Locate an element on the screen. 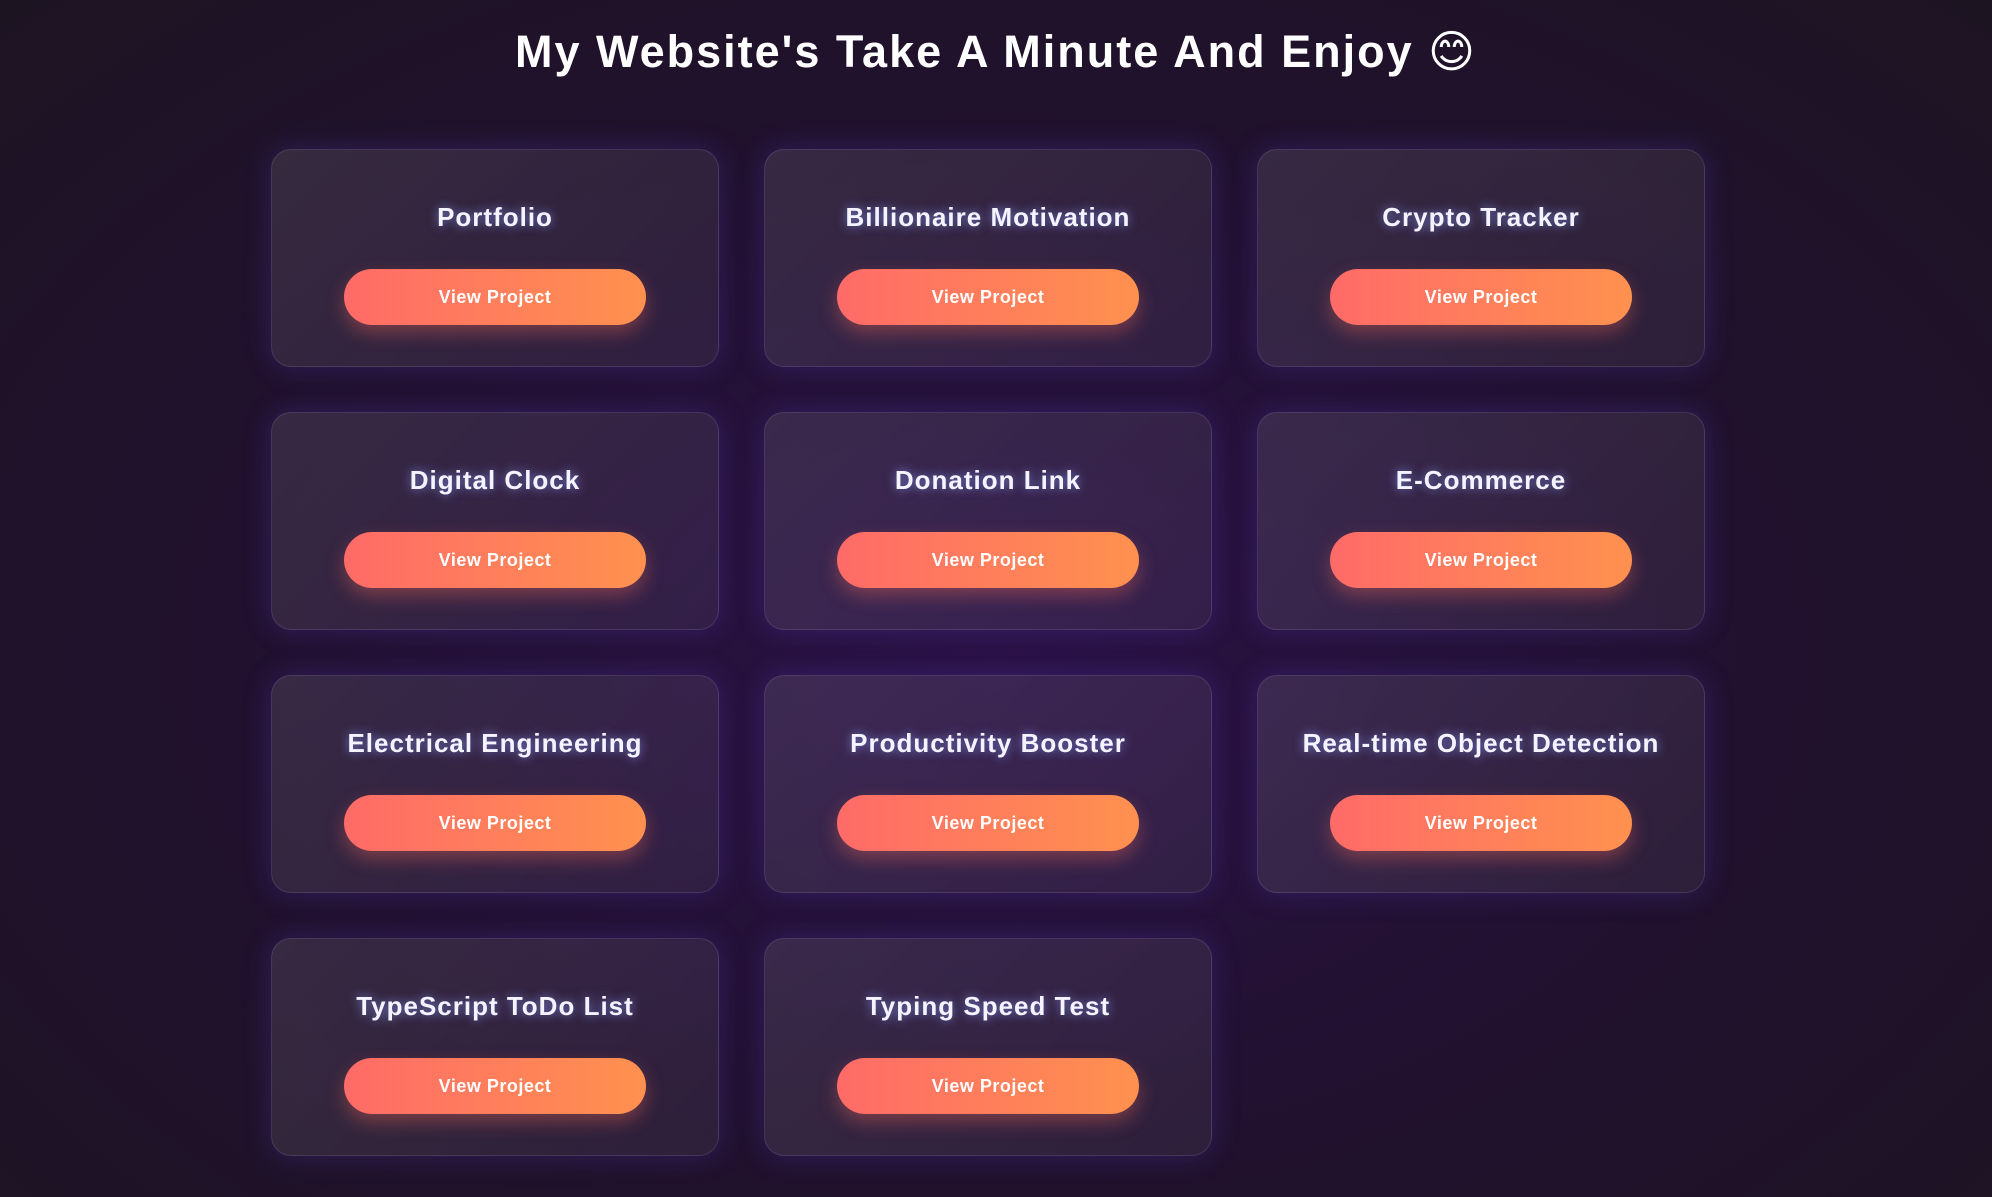 This screenshot has height=1197, width=1992. project-card: TypeScript ToDo List View Project is located at coordinates (495, 1047).